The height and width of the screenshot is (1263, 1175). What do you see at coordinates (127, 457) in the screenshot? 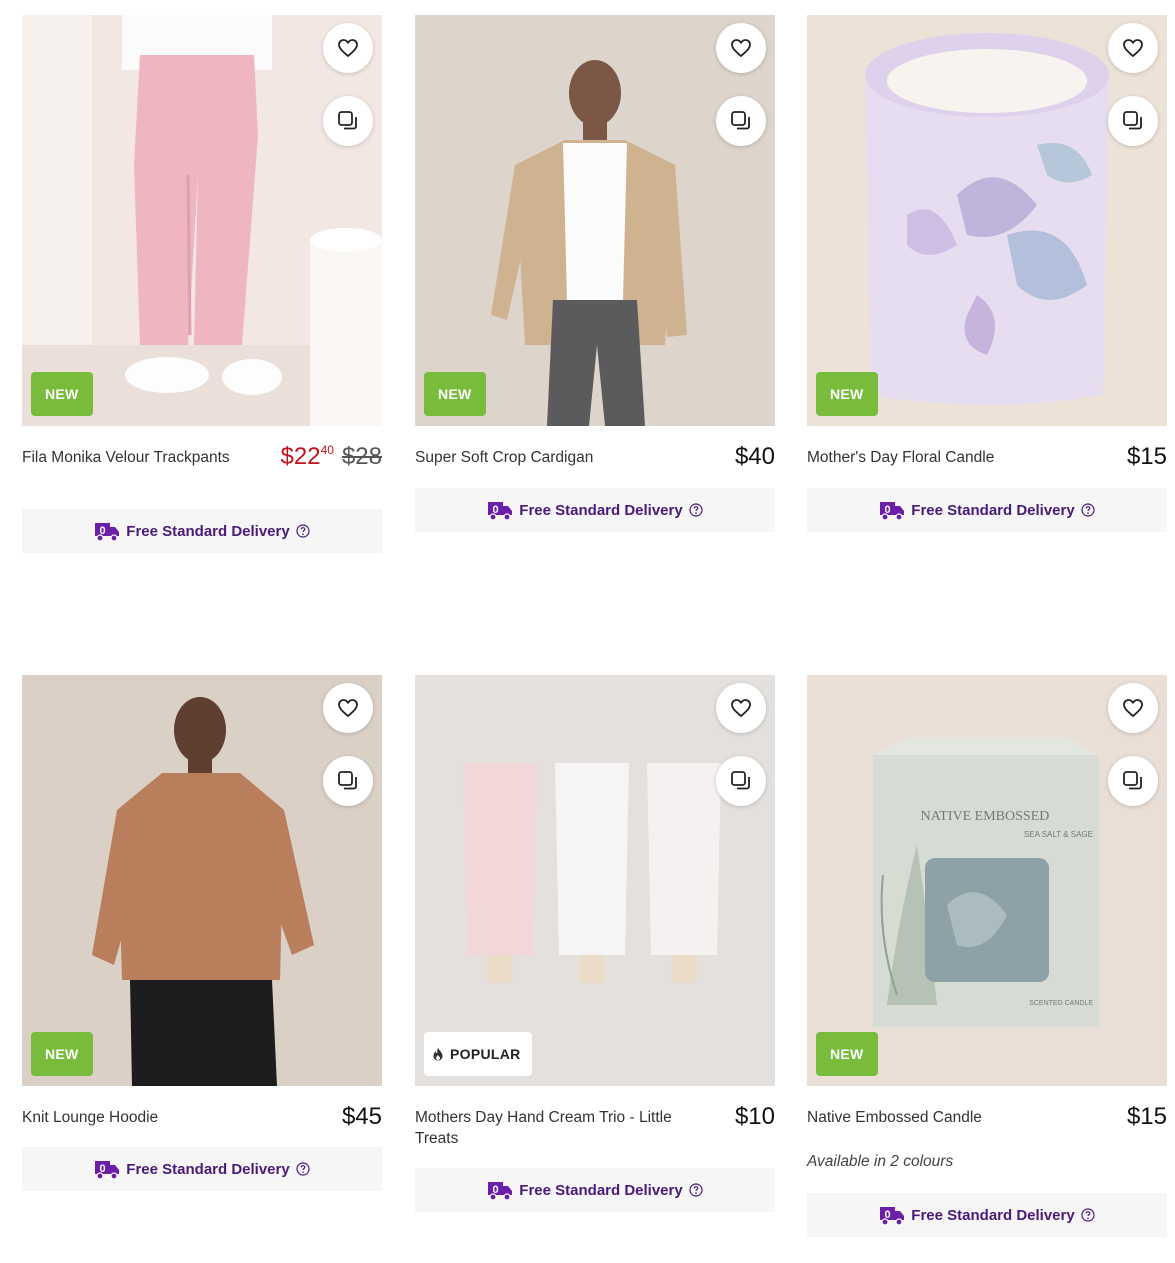
I see `product-name: Fila Monika Velour Trackpants` at bounding box center [127, 457].